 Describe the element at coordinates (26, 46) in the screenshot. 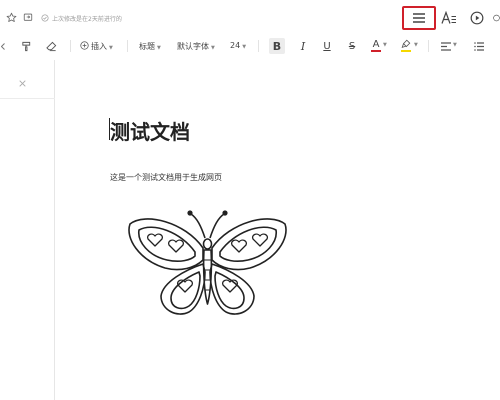

I see `format-painter-icon` at that location.